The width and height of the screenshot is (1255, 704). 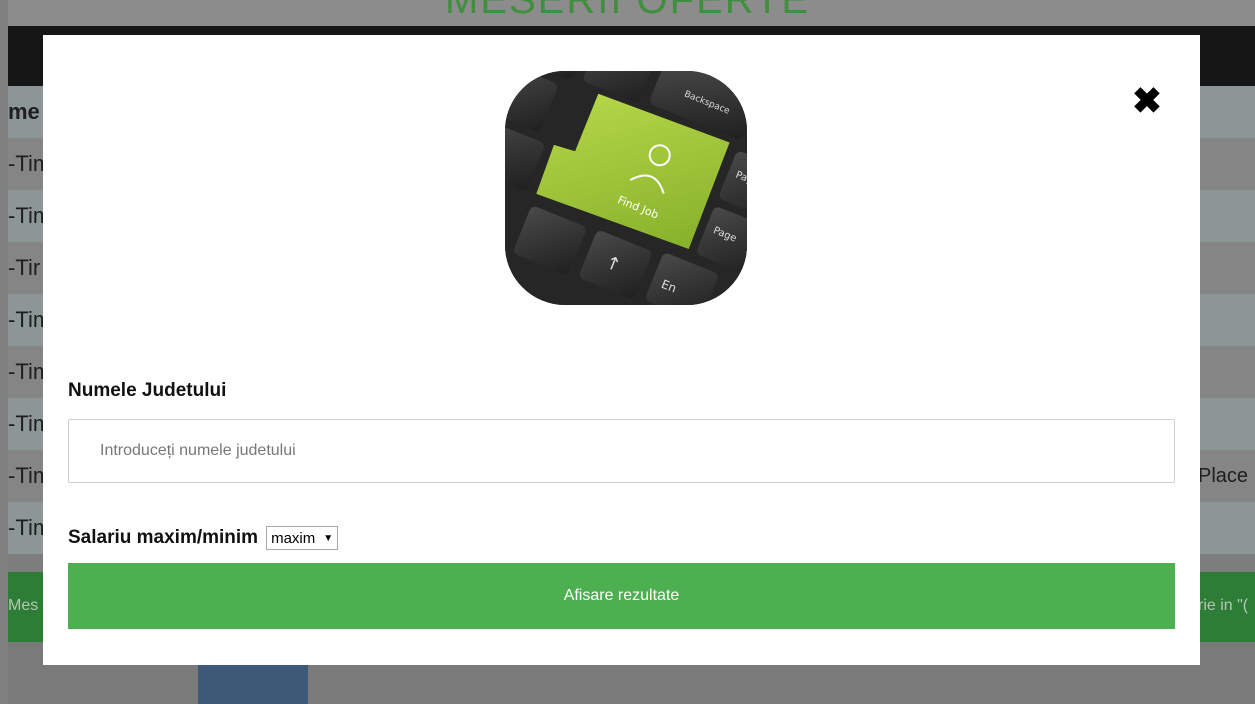 I want to click on salary-row: Salariu maxim/minim maxim ▼, so click(x=203, y=538).